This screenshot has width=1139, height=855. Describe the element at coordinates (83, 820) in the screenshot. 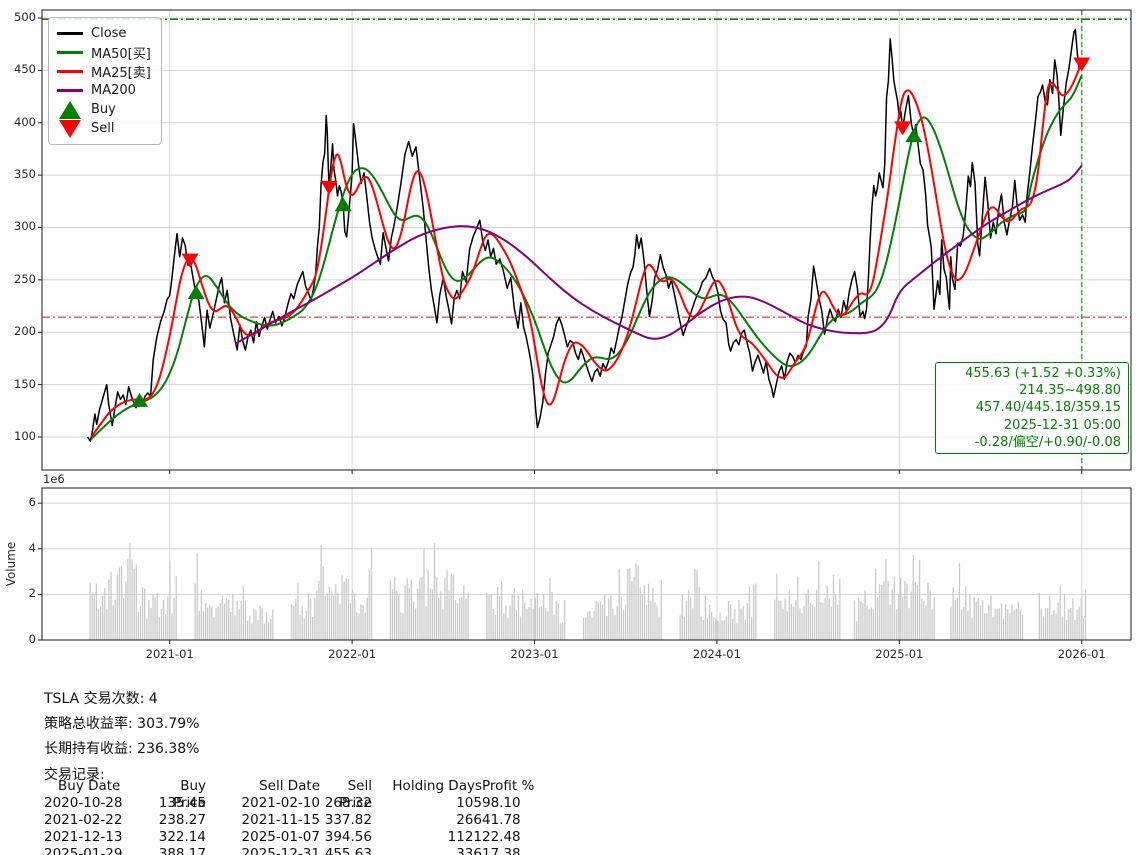

I see `cell: 2021-02-22` at that location.